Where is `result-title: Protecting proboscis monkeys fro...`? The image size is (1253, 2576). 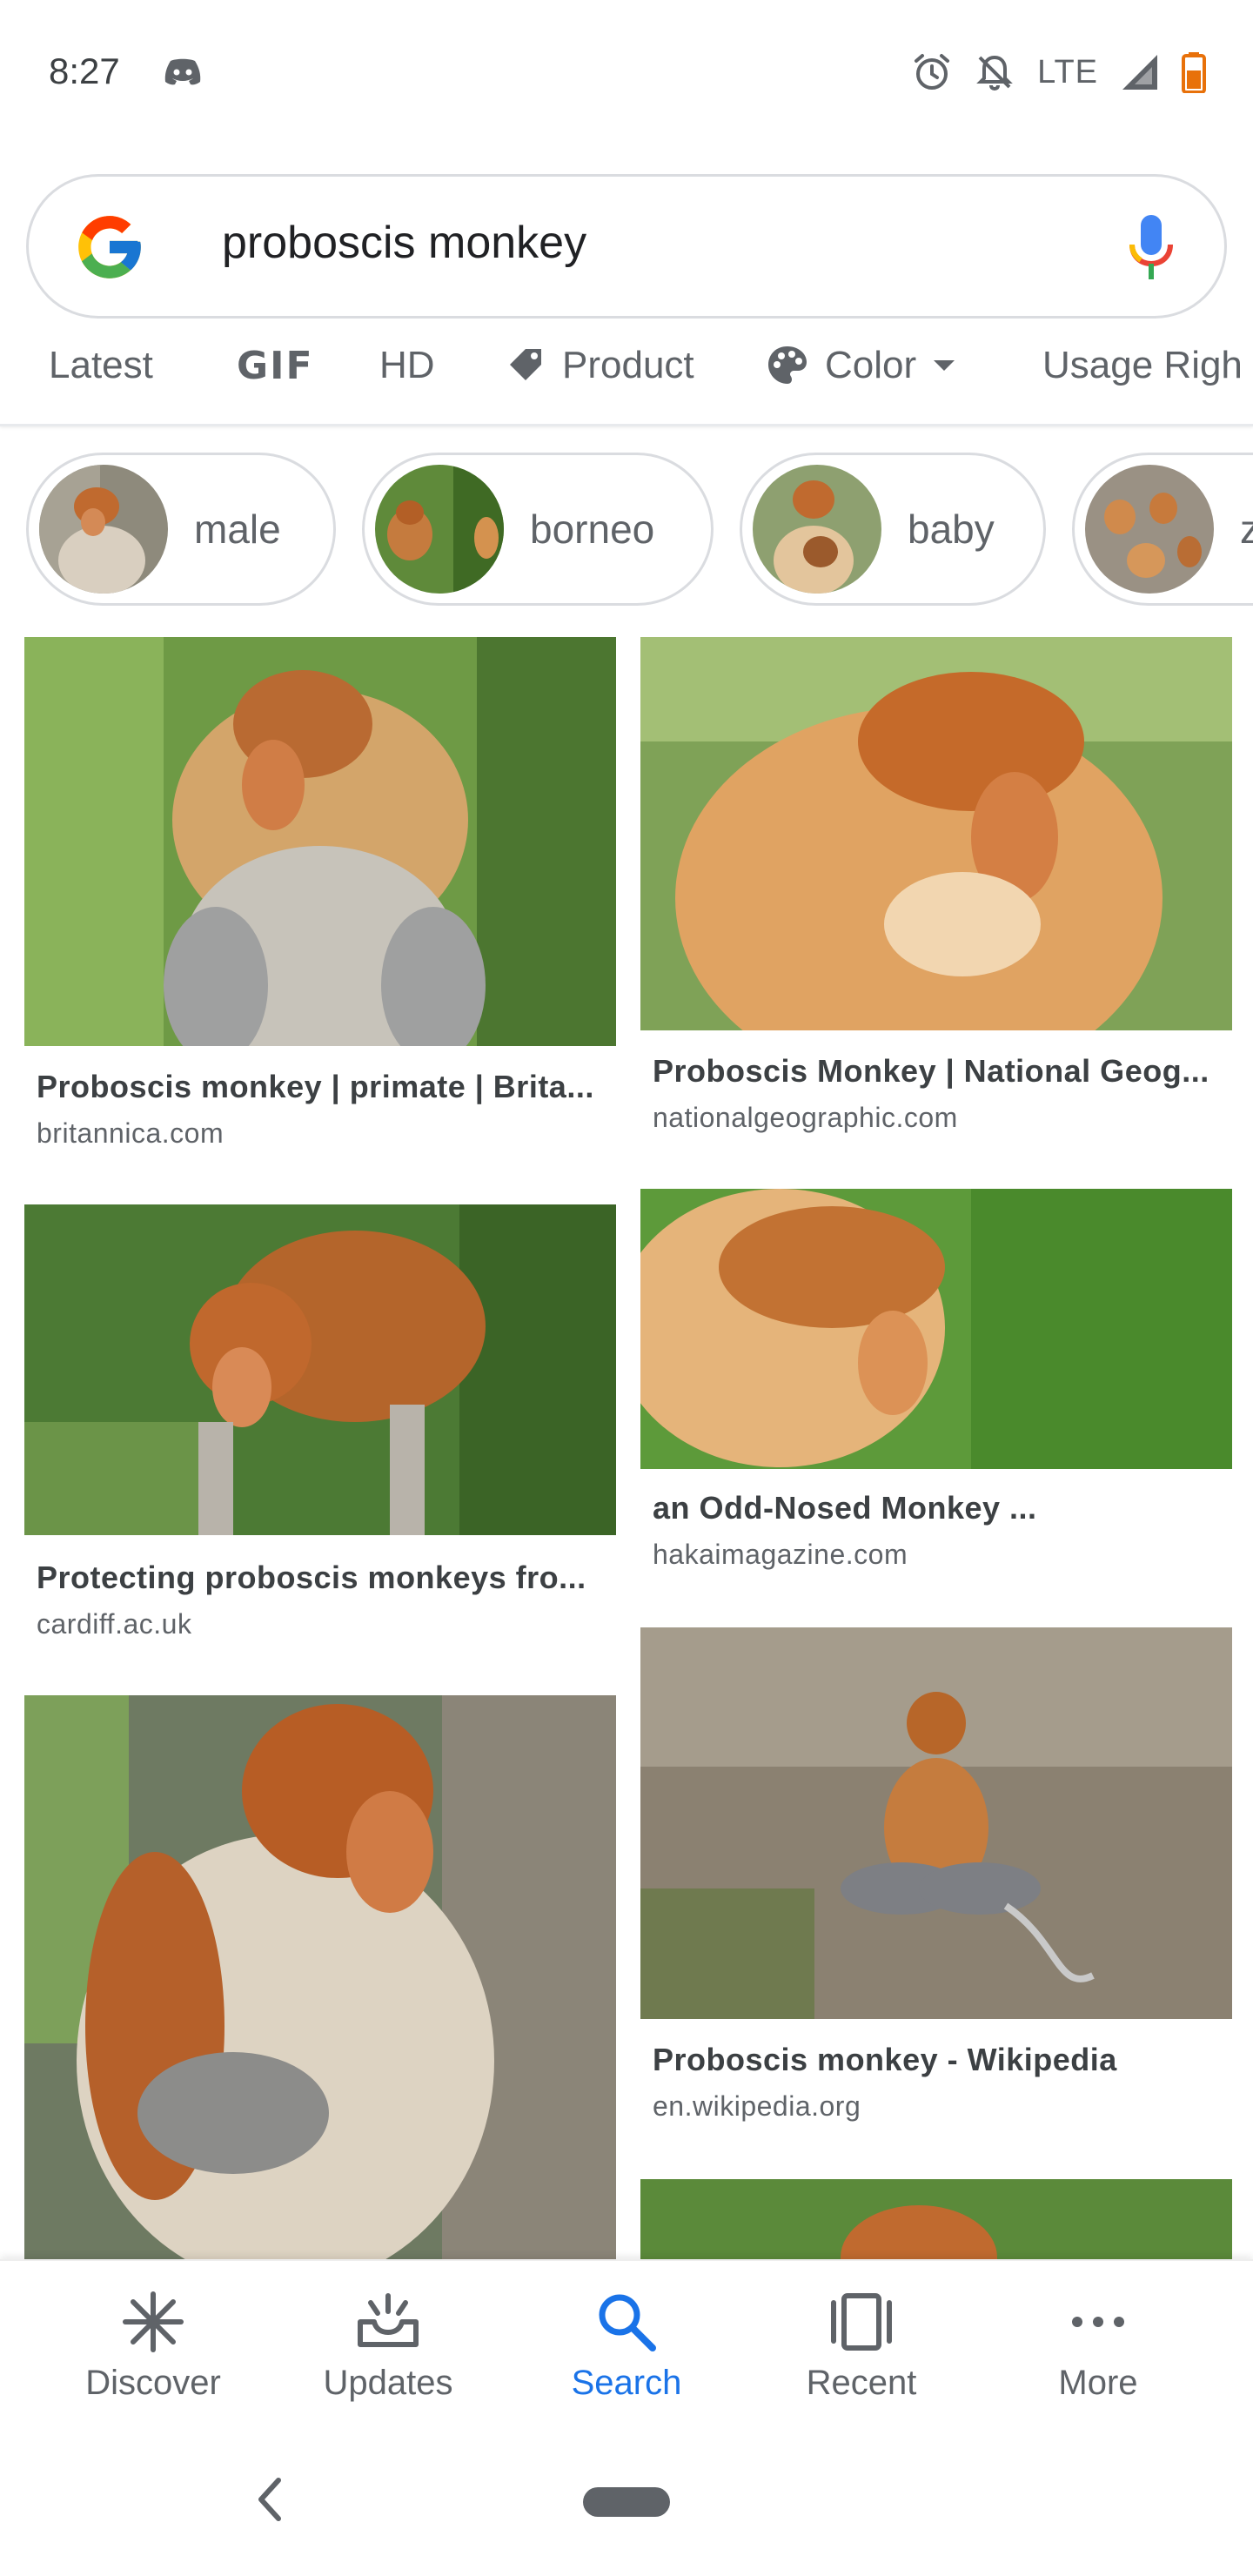
result-title: Protecting proboscis monkeys fro... is located at coordinates (324, 1578).